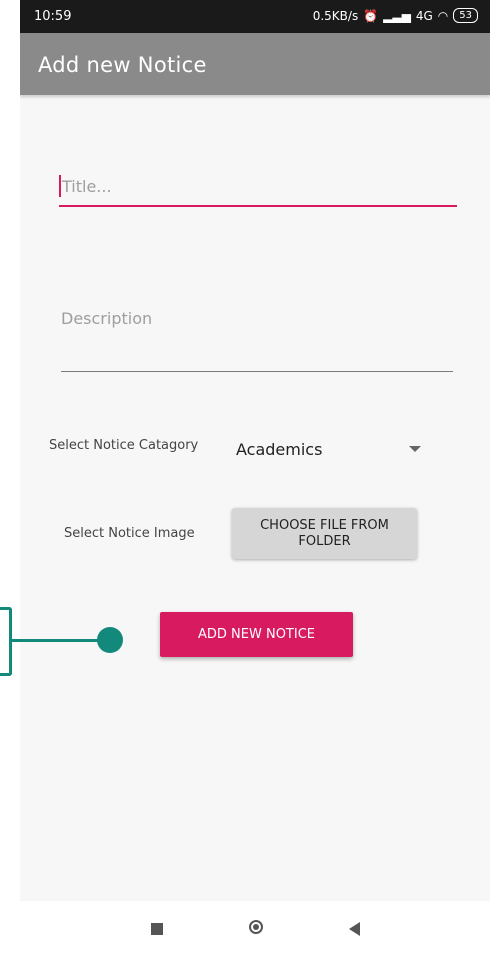 The height and width of the screenshot is (955, 496). Describe the element at coordinates (324, 533) in the screenshot. I see `choose-file-button: CHOOSE FILE FROM FOLDER` at that location.